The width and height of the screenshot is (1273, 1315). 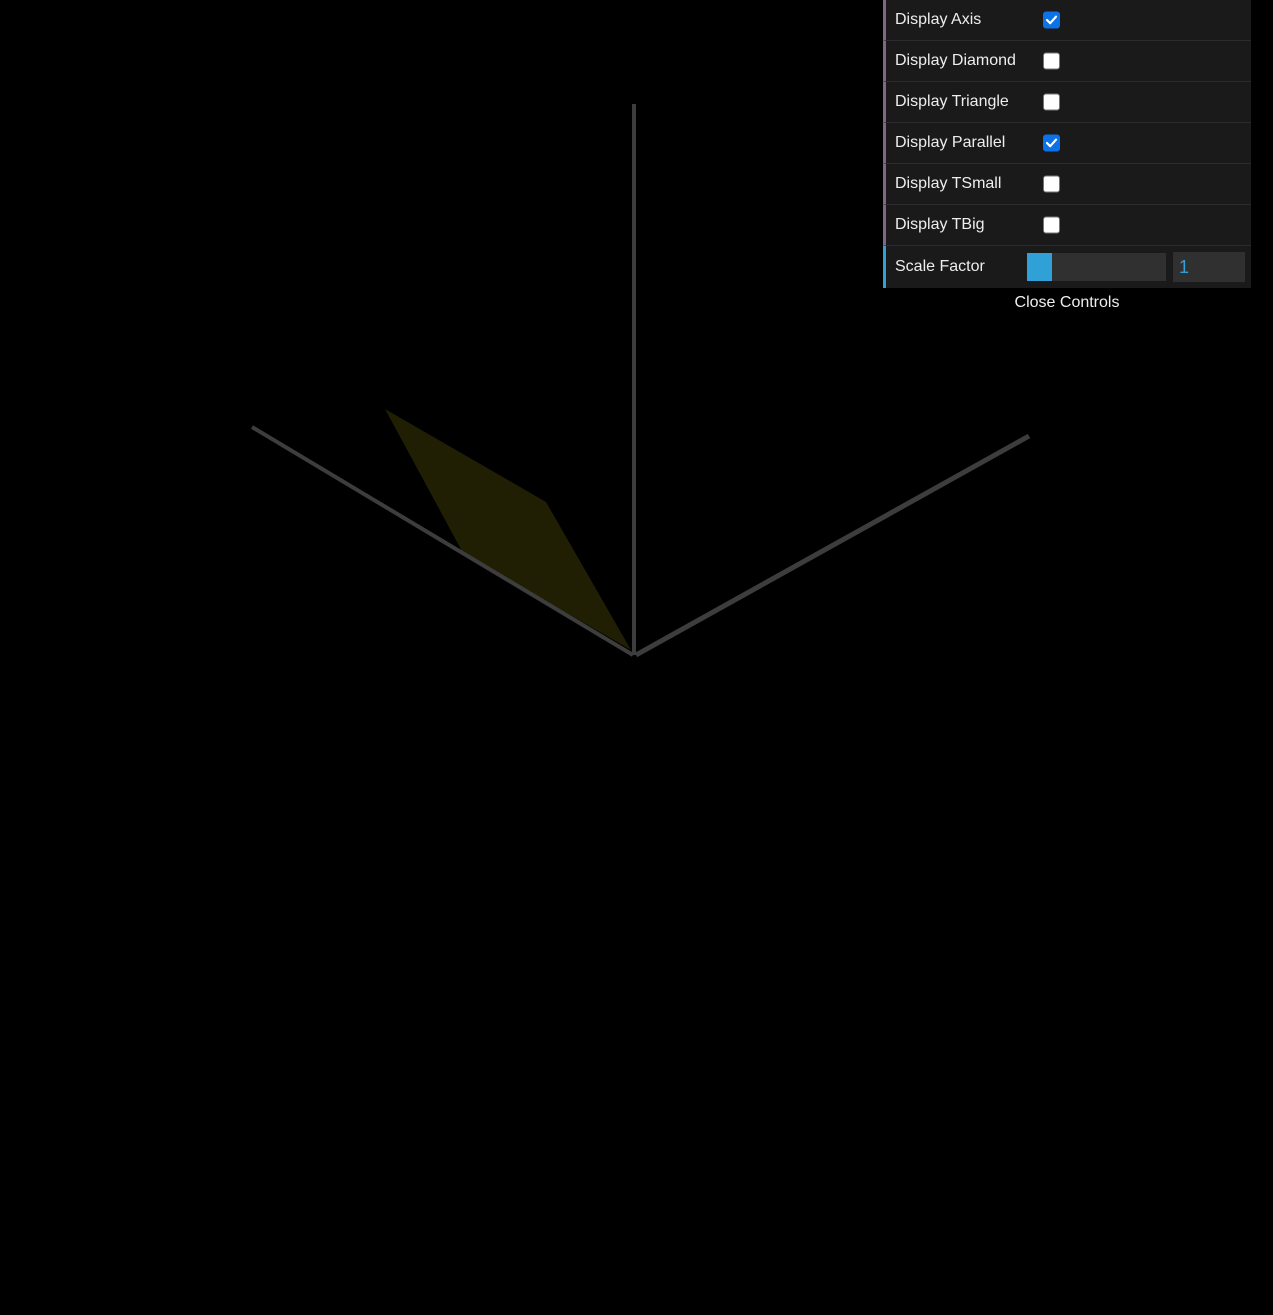 What do you see at coordinates (1067, 302) in the screenshot?
I see `close-controls-button: Close Controls` at bounding box center [1067, 302].